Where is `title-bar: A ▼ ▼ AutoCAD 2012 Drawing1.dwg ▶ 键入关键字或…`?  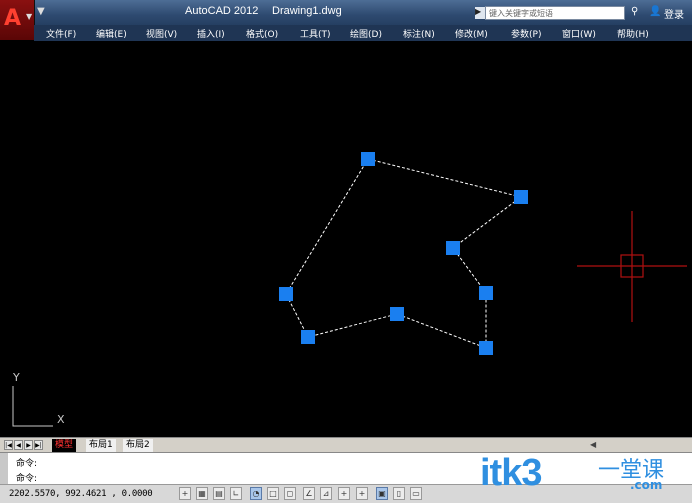 title-bar: A ▼ ▼ AutoCAD 2012 Drawing1.dwg ▶ 键入关键字或… is located at coordinates (346, 20).